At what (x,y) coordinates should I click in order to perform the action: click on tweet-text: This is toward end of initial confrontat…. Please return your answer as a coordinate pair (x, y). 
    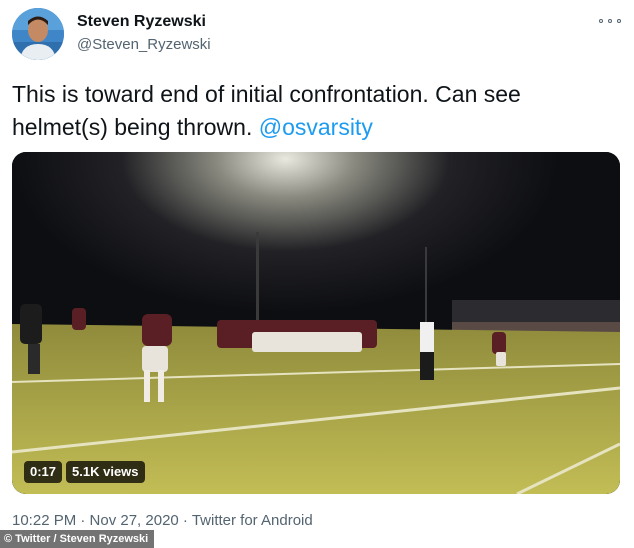
    Looking at the image, I should click on (312, 111).